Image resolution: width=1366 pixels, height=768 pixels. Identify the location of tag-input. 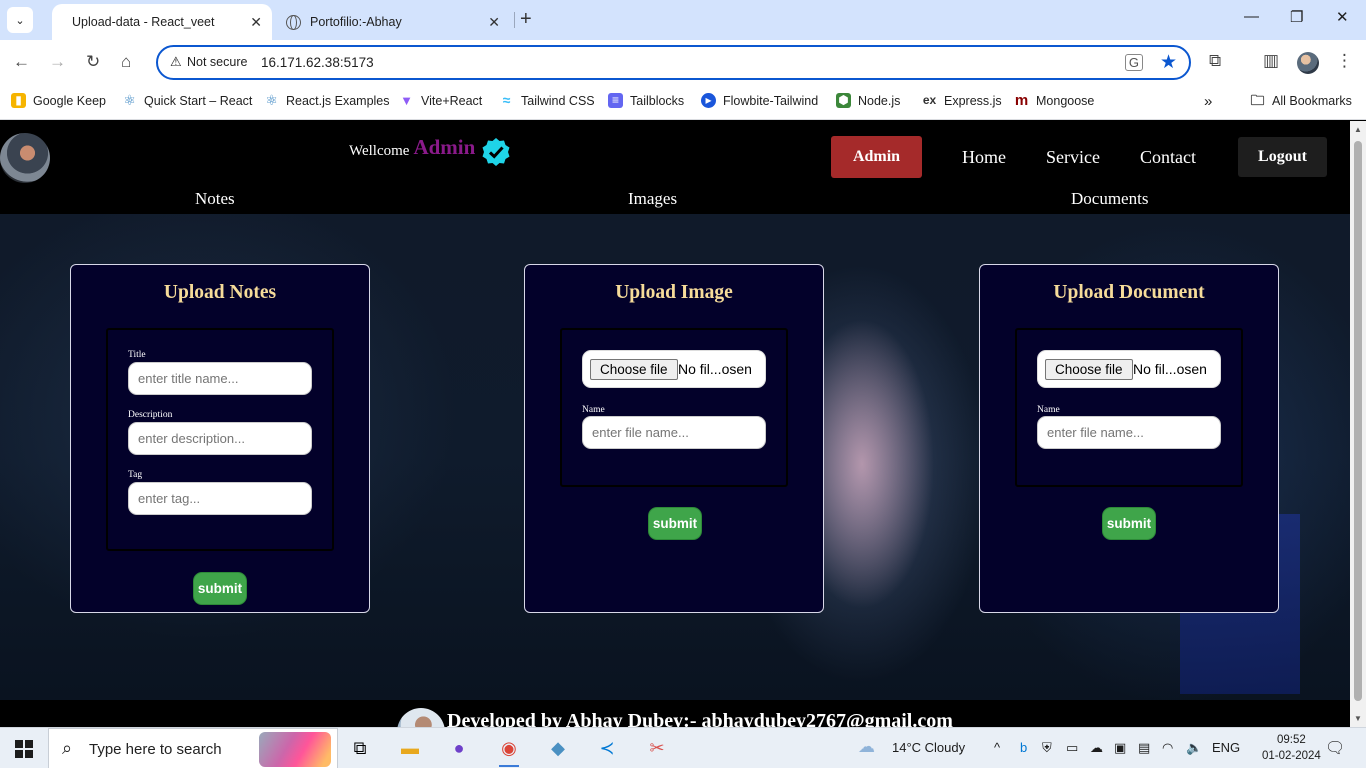
(220, 498).